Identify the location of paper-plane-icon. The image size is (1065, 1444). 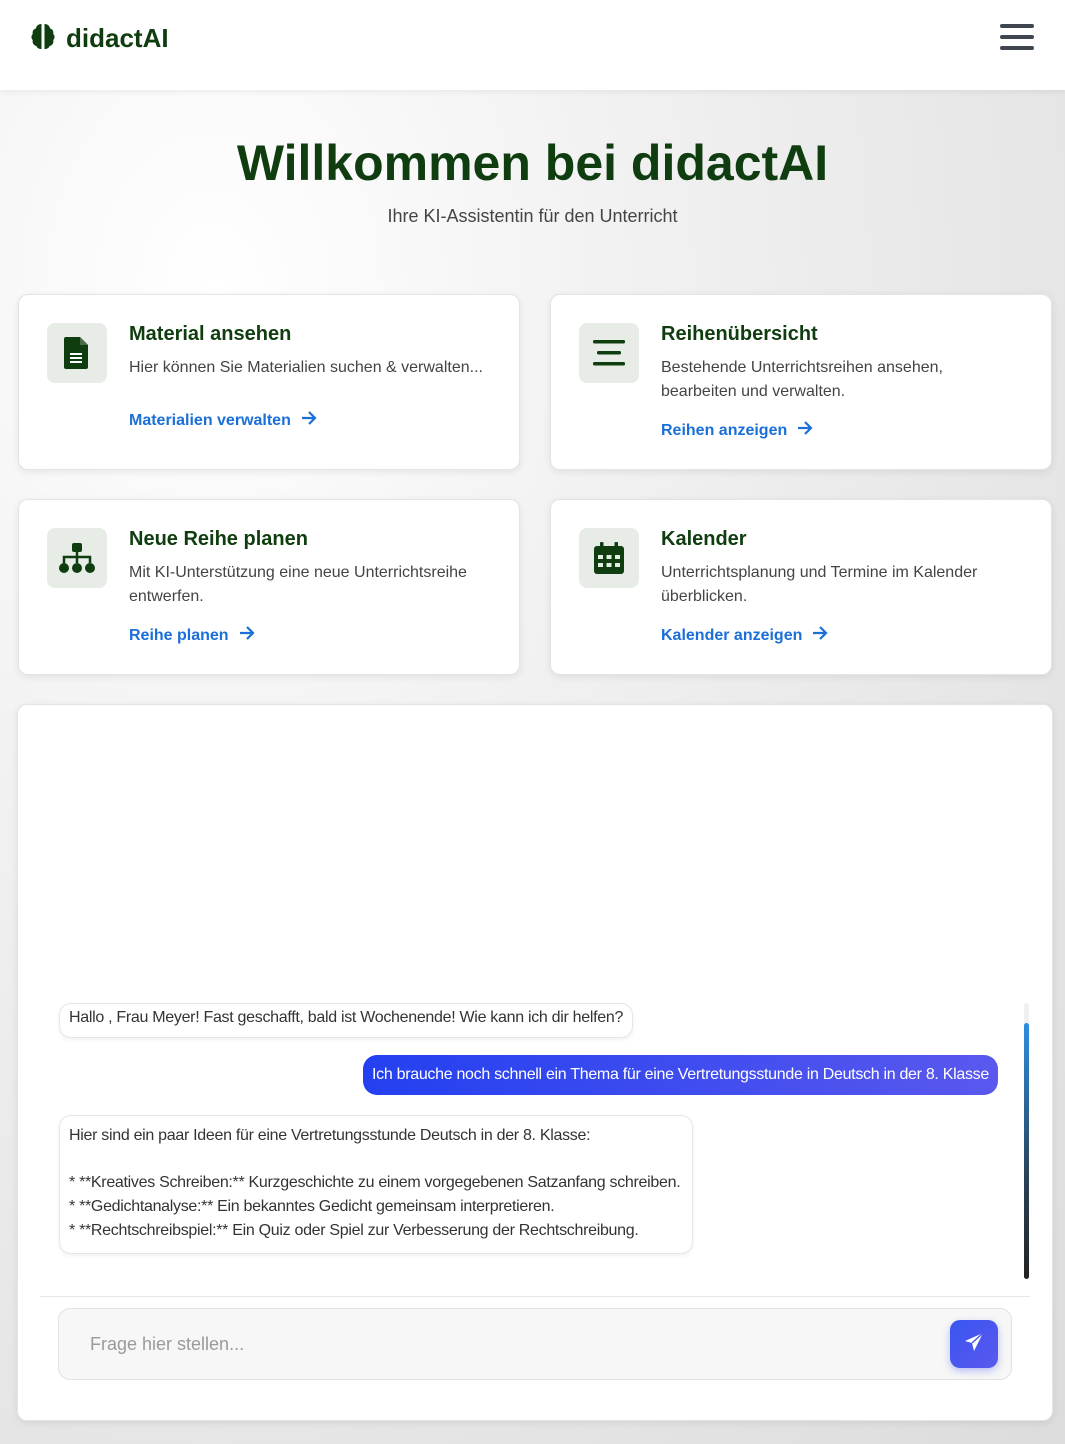
(974, 1344).